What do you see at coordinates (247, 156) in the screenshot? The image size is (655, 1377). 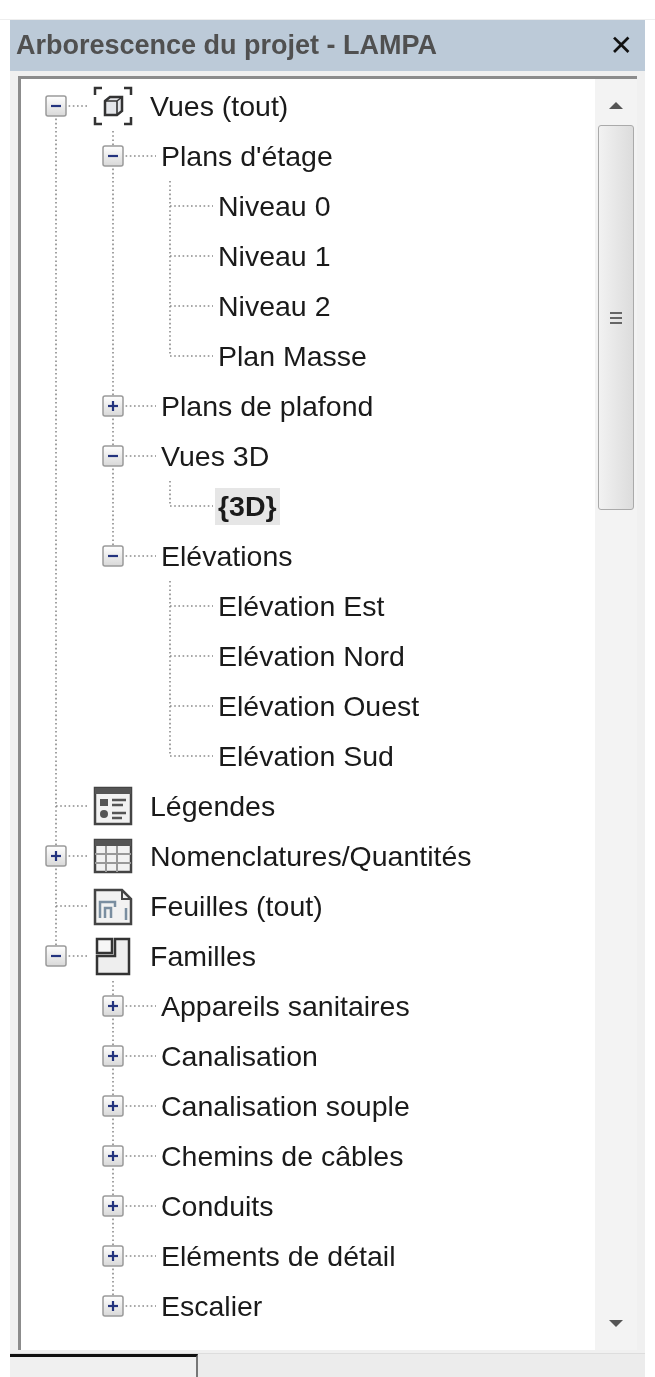 I see `tree-item: Plans d'étage` at bounding box center [247, 156].